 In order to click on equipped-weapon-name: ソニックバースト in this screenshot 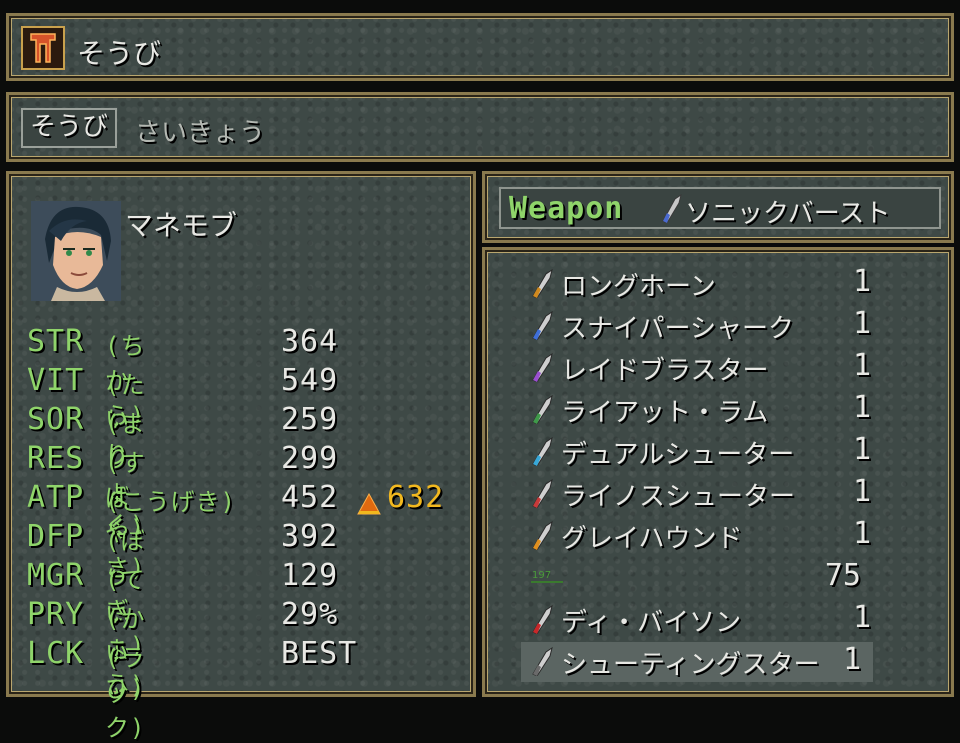, I will do `click(788, 214)`.